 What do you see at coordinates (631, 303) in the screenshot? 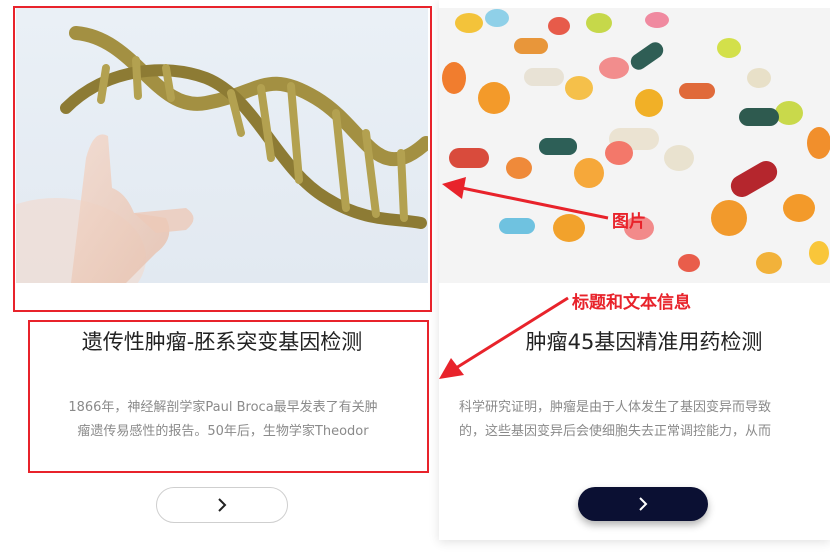
I see `text-annotation-label: 标题和文本信息` at bounding box center [631, 303].